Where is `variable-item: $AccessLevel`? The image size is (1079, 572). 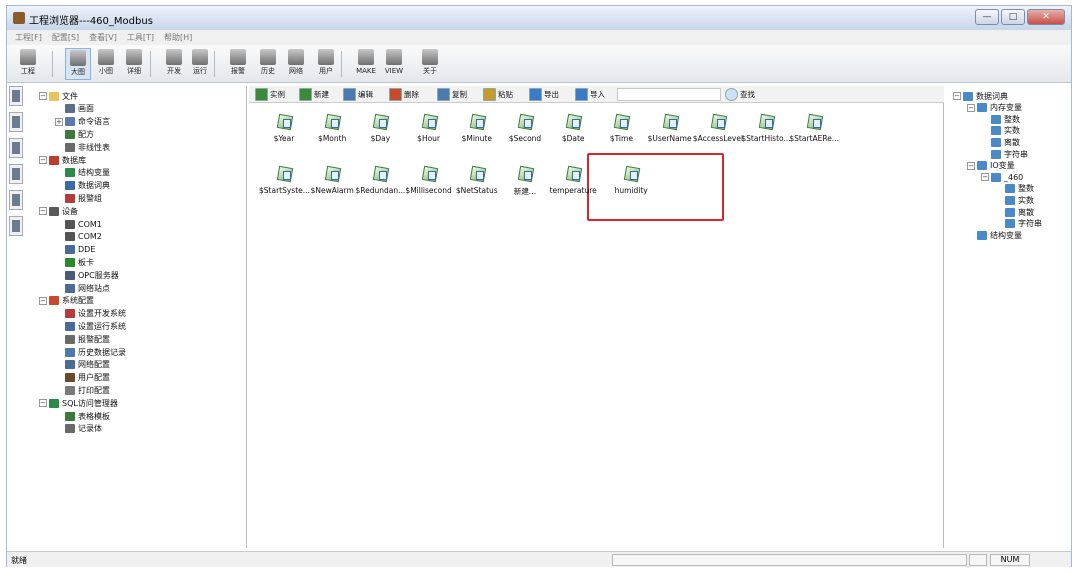 variable-item: $AccessLevel is located at coordinates (718, 128).